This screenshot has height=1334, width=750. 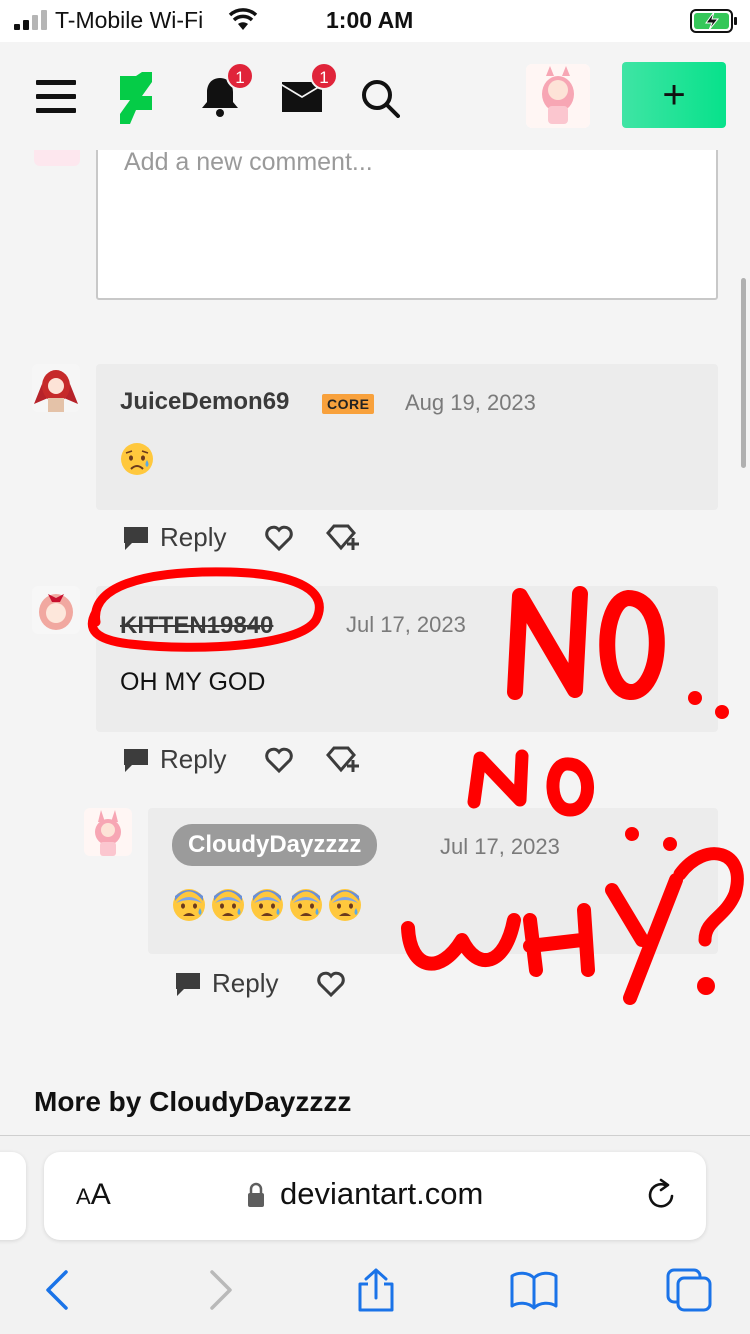 I want to click on submit-deviation-button: +, so click(x=674, y=95).